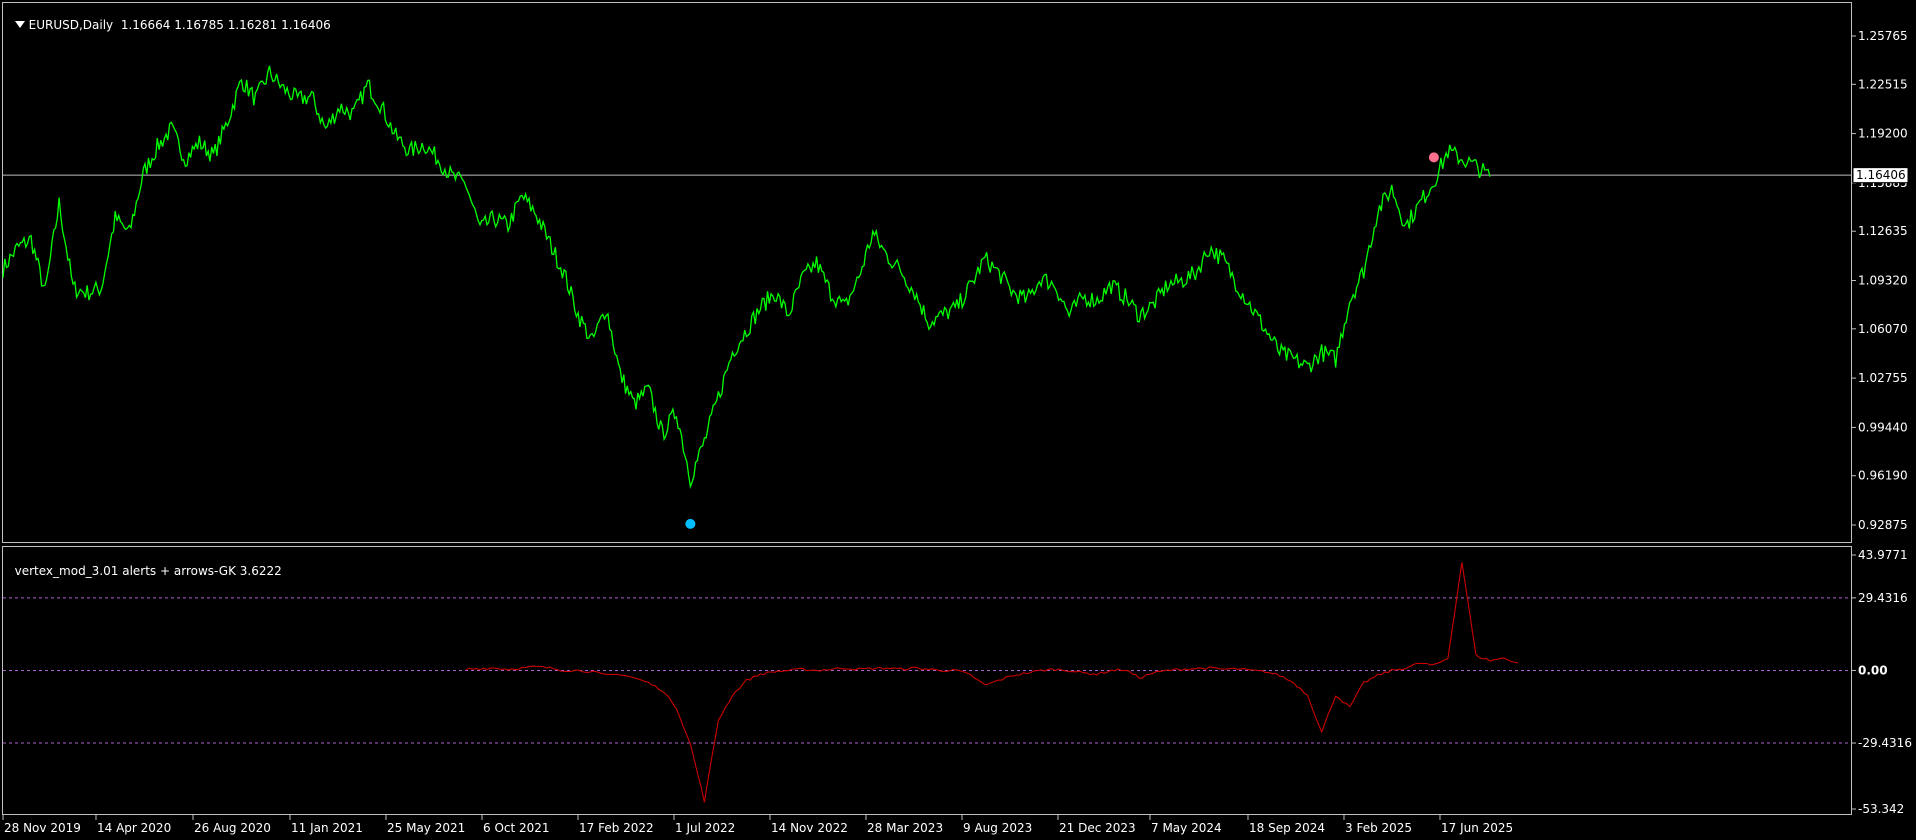 This screenshot has width=1916, height=840. Describe the element at coordinates (42, 828) in the screenshot. I see `time-tick-label: 28 Nov 2019` at that location.